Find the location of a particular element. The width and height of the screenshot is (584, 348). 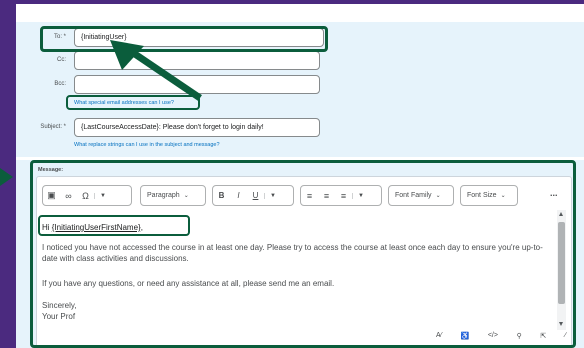

subject-label: Subject: * is located at coordinates (53, 127).